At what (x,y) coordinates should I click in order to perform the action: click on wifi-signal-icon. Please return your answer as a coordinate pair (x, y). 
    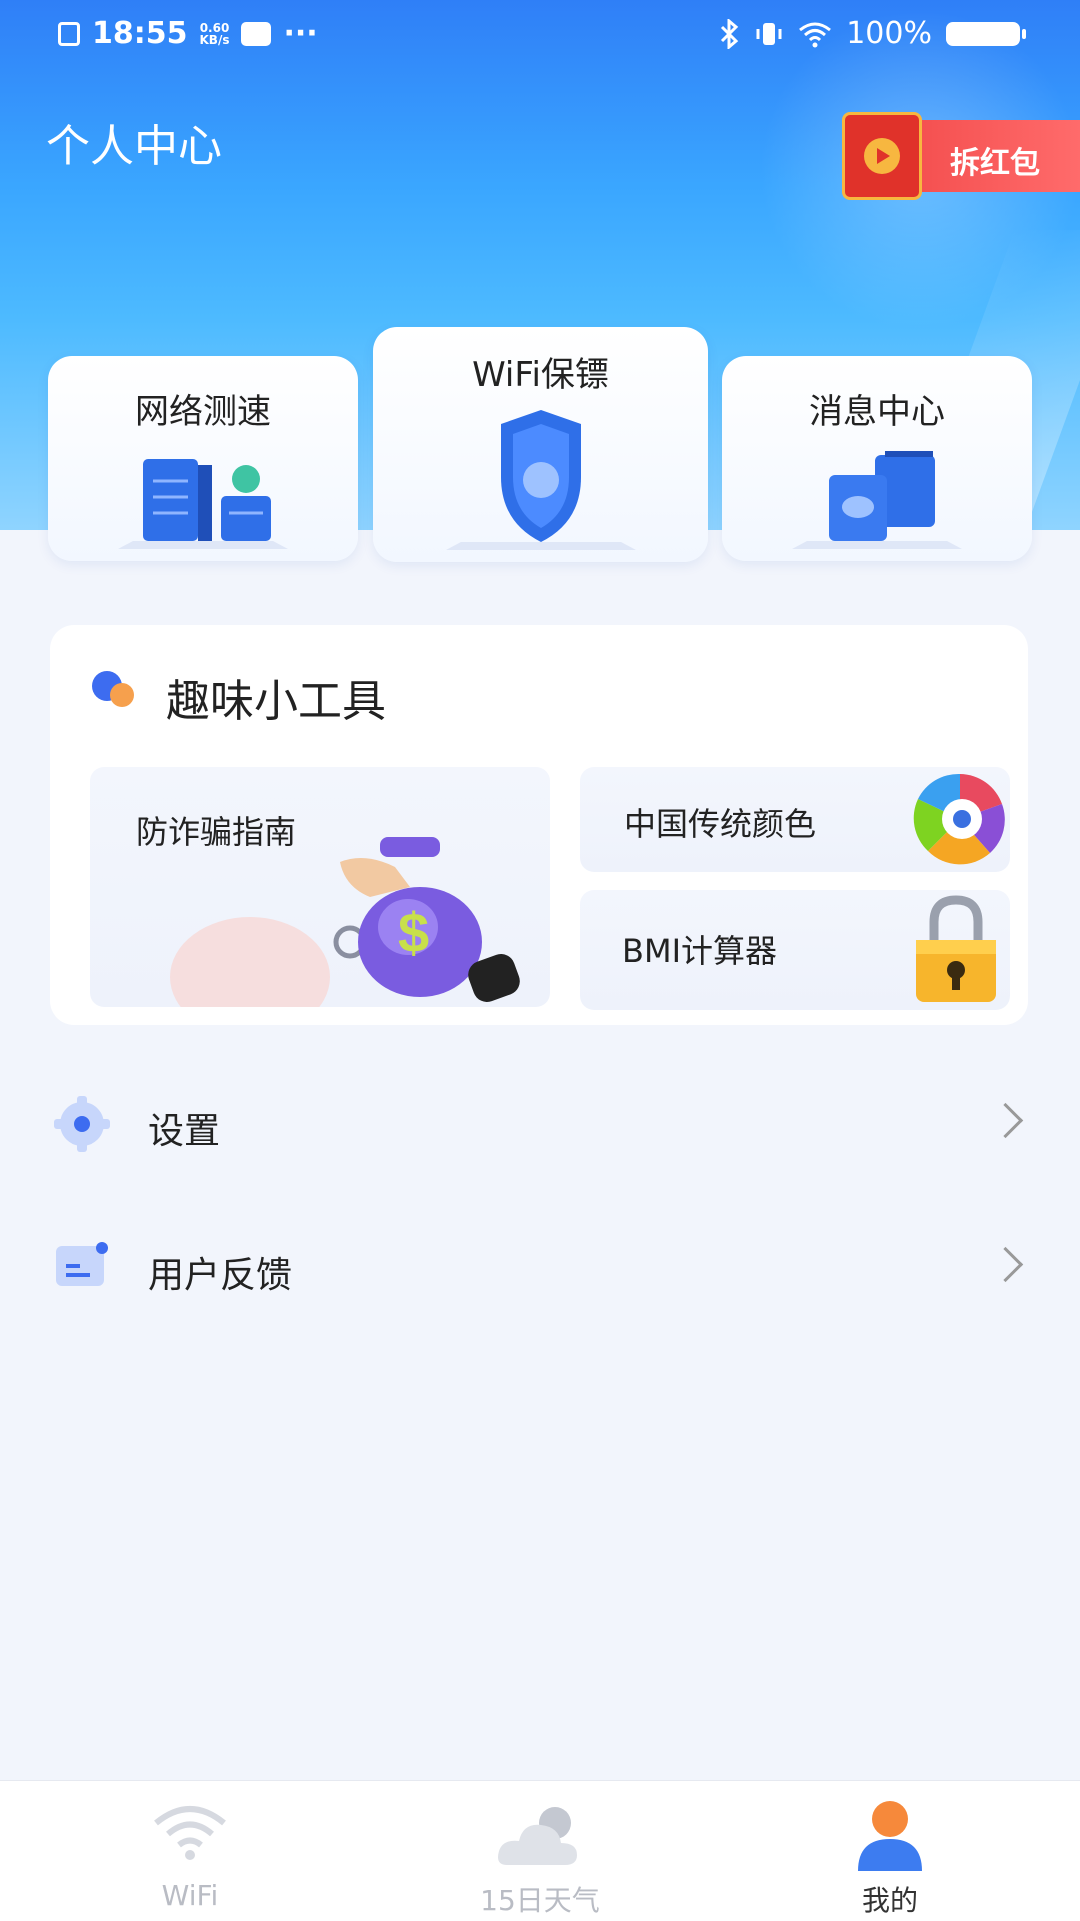
    Looking at the image, I should click on (815, 34).